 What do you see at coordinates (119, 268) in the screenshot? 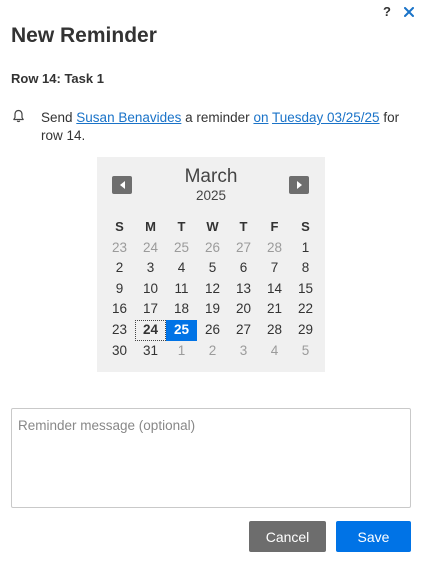
I see `calendar-day: 2` at bounding box center [119, 268].